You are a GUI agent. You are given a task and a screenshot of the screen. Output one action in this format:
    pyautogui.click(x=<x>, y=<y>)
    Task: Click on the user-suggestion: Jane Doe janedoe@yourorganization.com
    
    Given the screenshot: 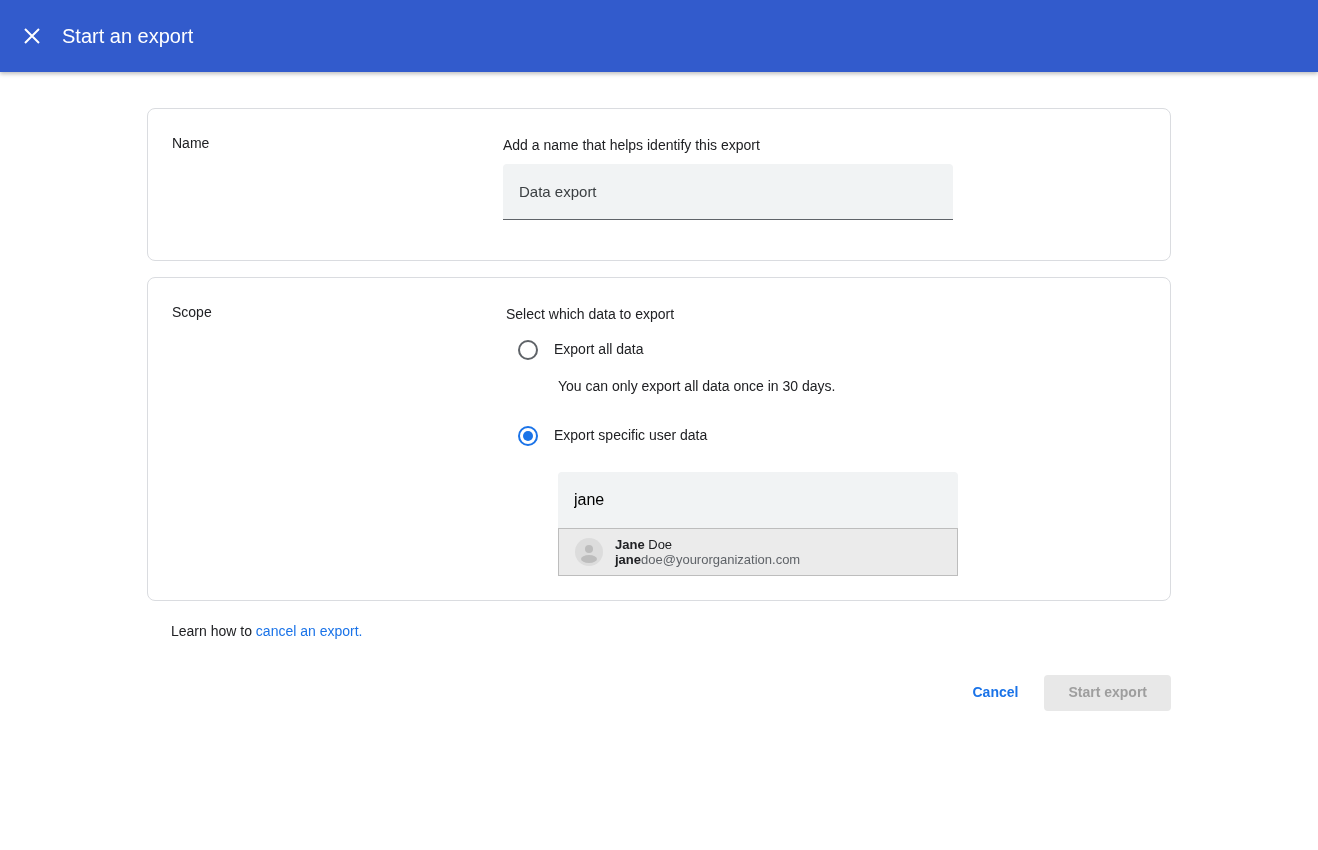 What is the action you would take?
    pyautogui.click(x=758, y=552)
    